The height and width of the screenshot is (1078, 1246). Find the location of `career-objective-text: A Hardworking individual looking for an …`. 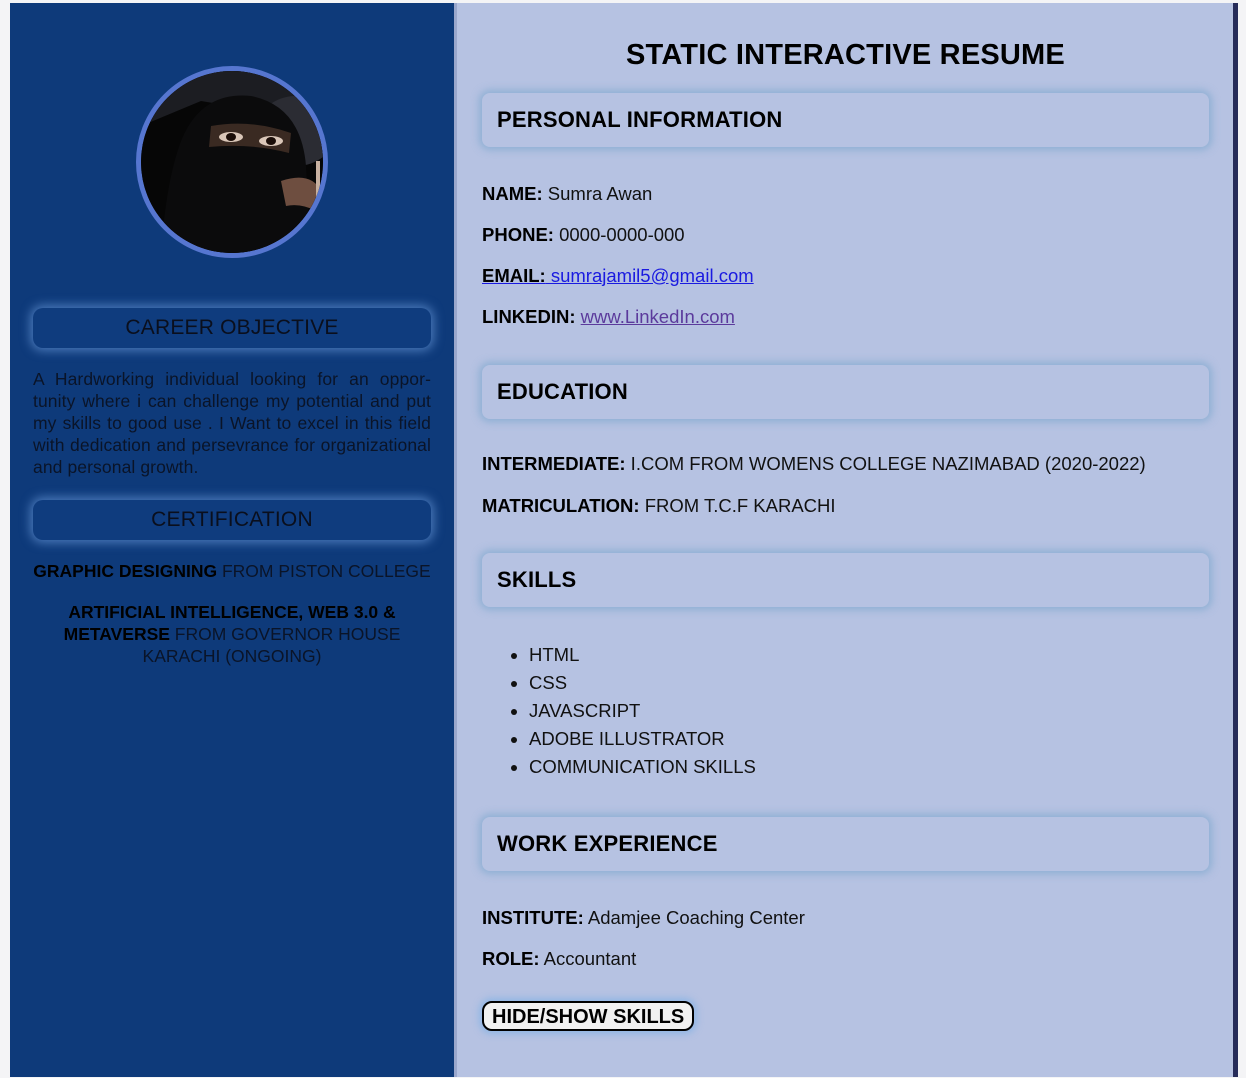

career-objective-text: A Hardworking individual looking for an … is located at coordinates (232, 423).